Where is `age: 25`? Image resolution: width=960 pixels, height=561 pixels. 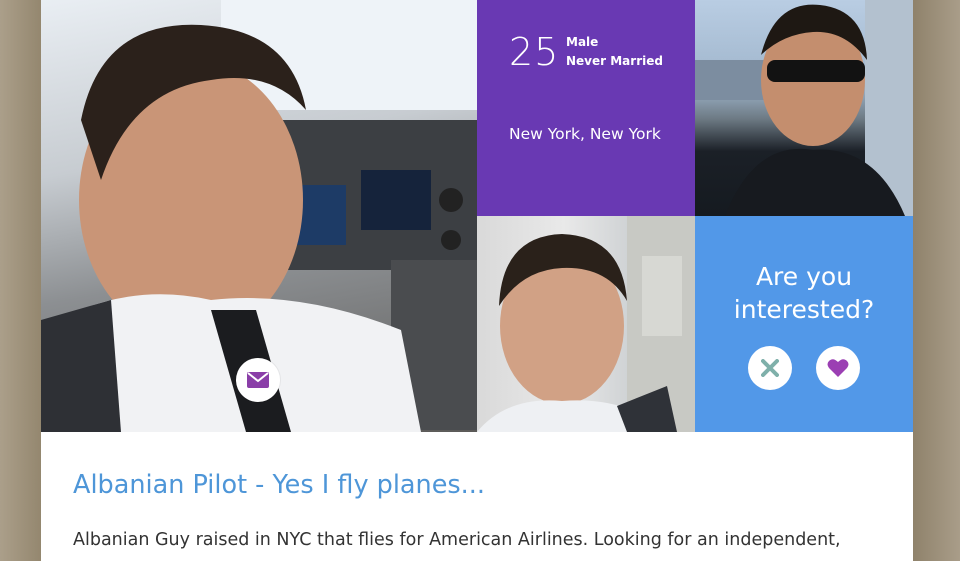 age: 25 is located at coordinates (534, 52).